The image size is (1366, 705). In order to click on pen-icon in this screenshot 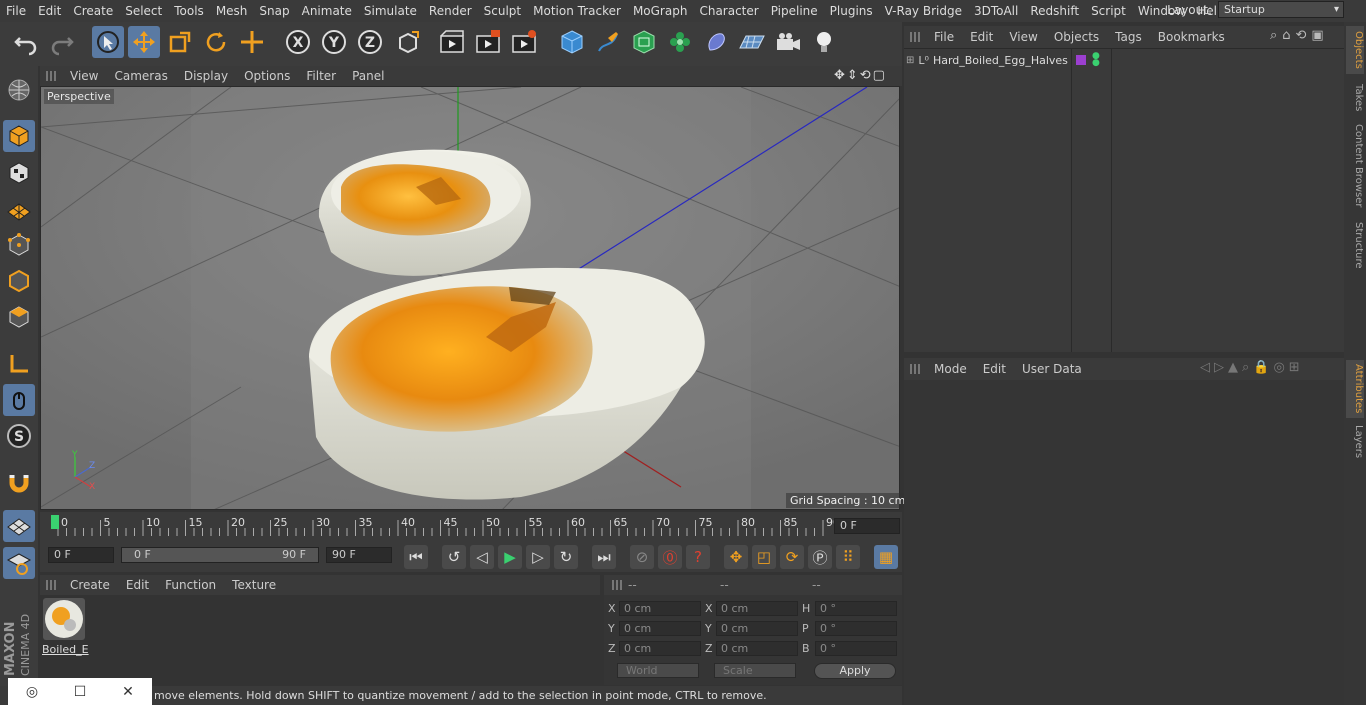, I will do `click(608, 42)`.